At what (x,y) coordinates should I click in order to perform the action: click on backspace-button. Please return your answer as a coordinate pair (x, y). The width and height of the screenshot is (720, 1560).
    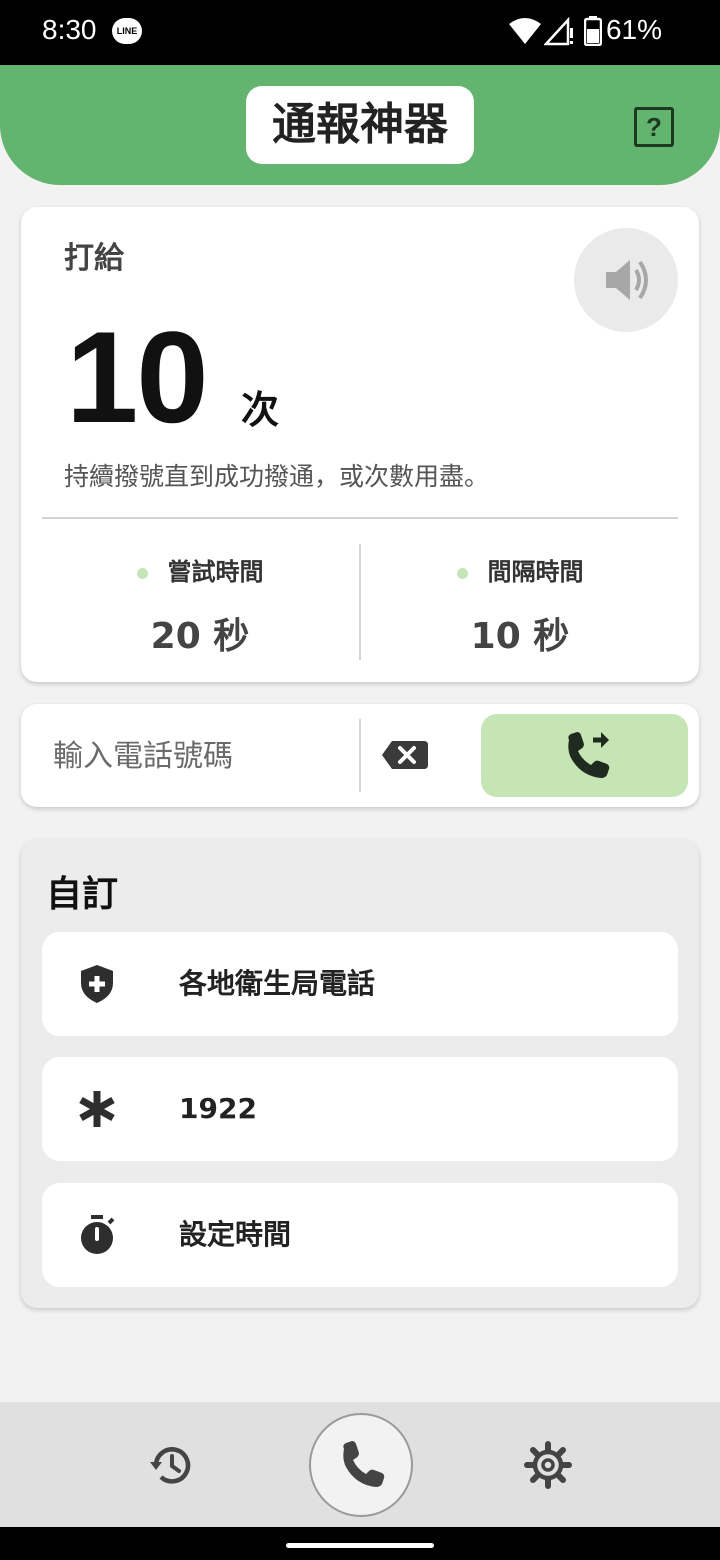
    Looking at the image, I should click on (406, 755).